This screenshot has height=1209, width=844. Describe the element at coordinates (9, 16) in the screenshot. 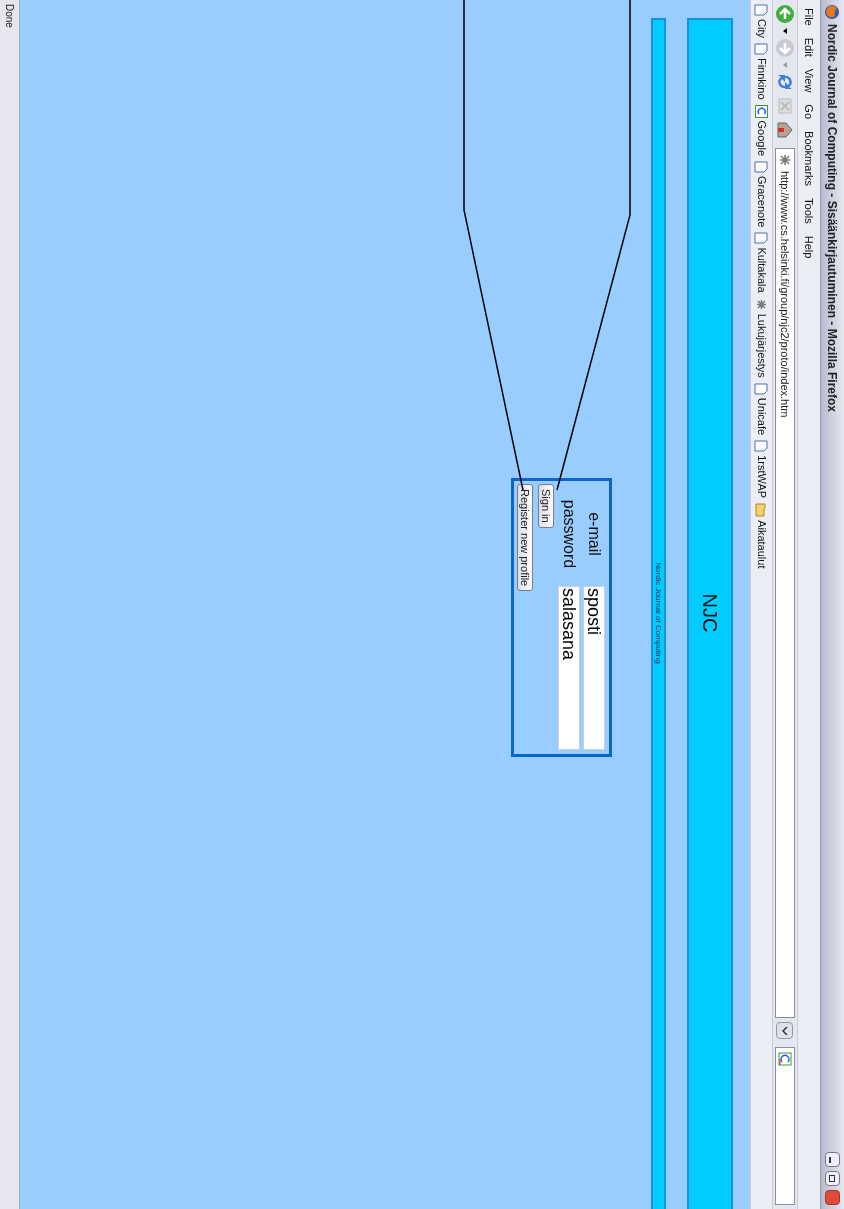

I see `status-text: Done` at that location.